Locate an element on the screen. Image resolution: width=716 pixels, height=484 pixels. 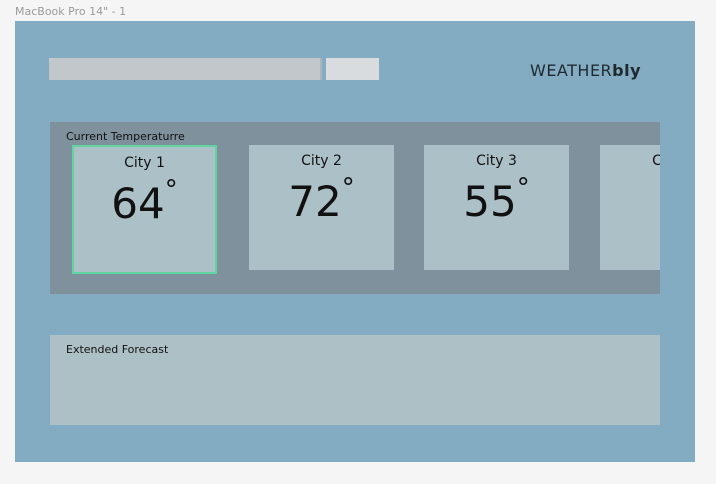
city-temperature: 3 is located at coordinates (630, 202).